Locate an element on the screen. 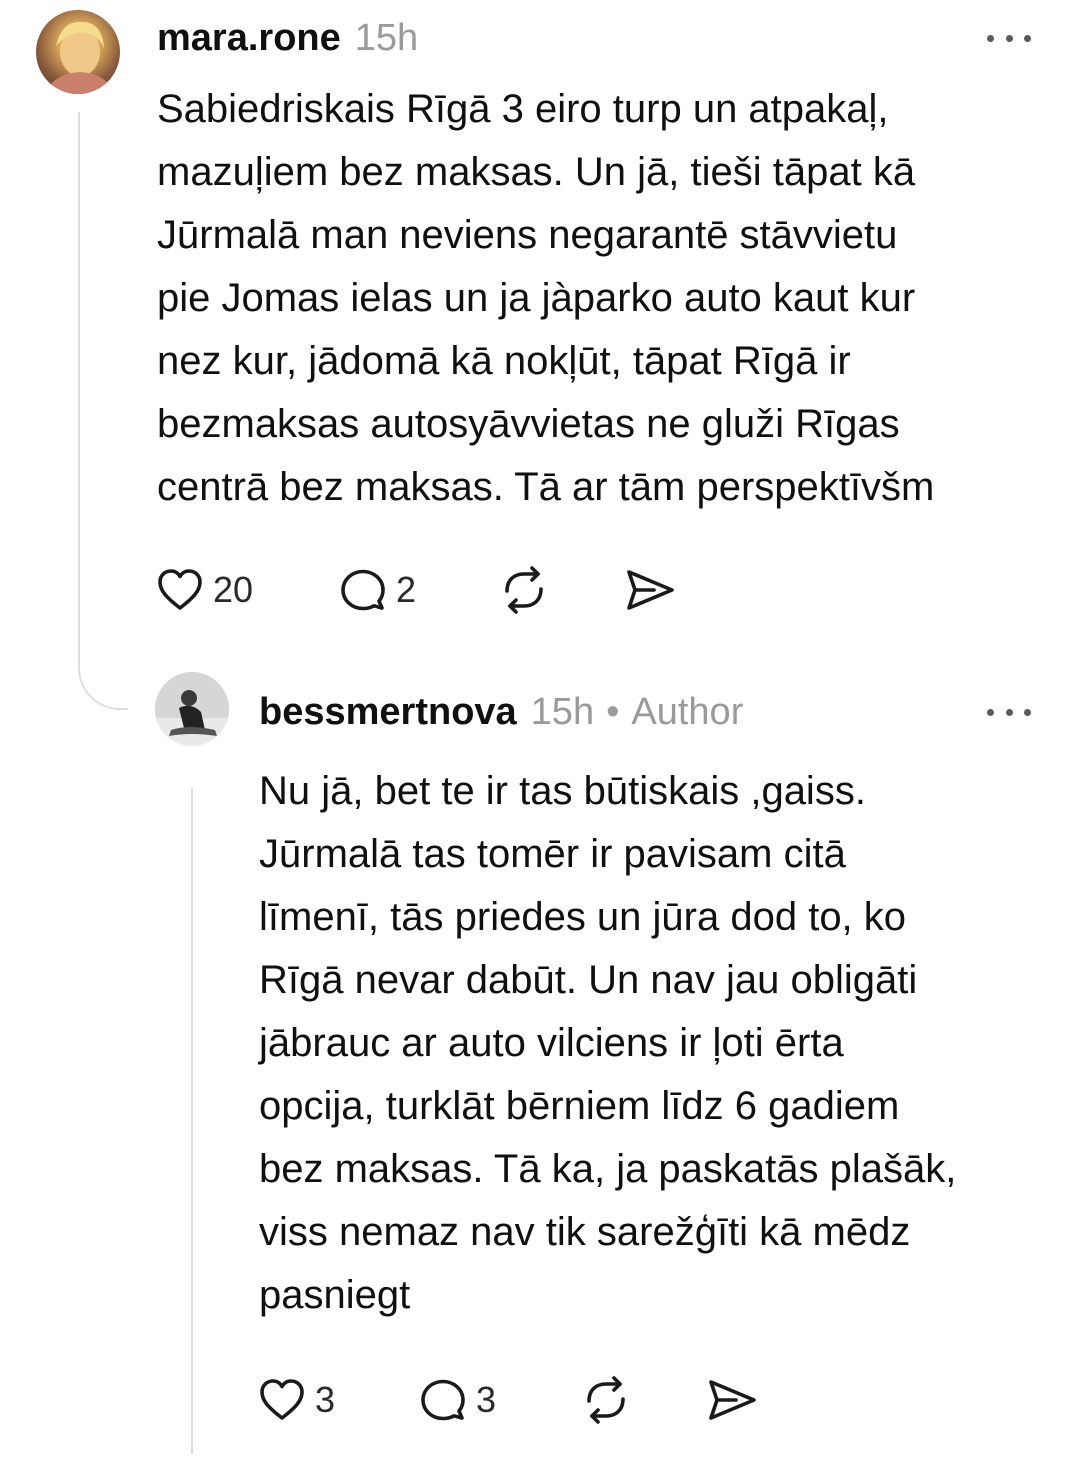 This screenshot has height=1467, width=1074. like-count: 20 is located at coordinates (233, 589).